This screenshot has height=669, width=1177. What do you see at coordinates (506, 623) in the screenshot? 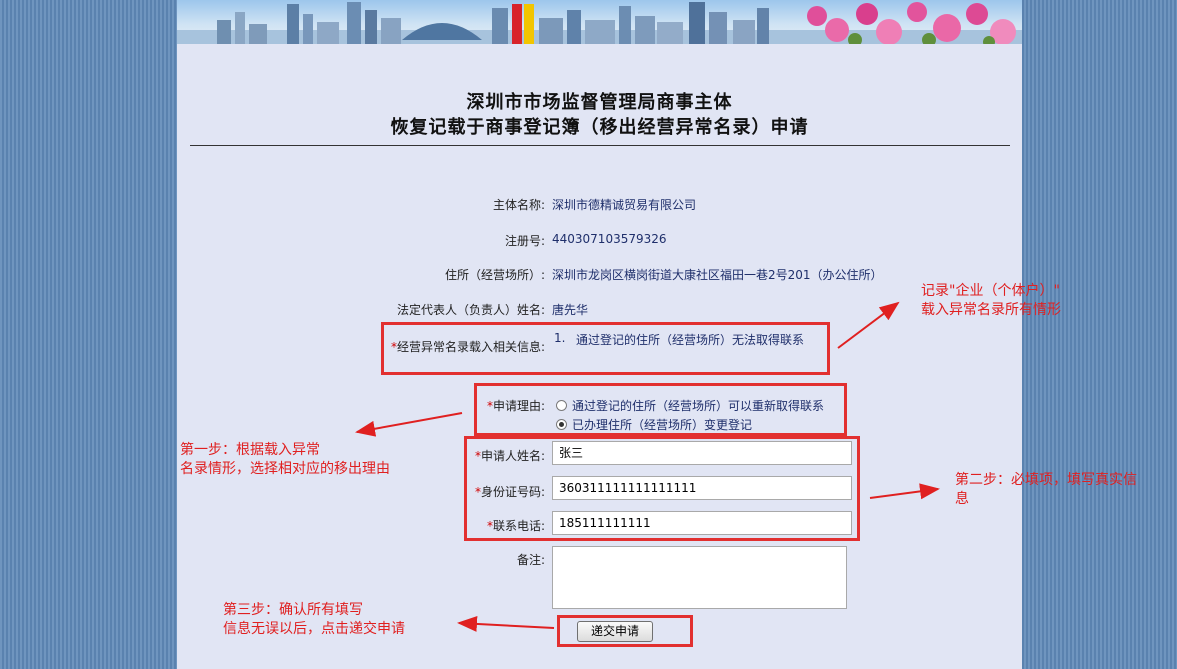
I see `arrow-to-submit` at bounding box center [506, 623].